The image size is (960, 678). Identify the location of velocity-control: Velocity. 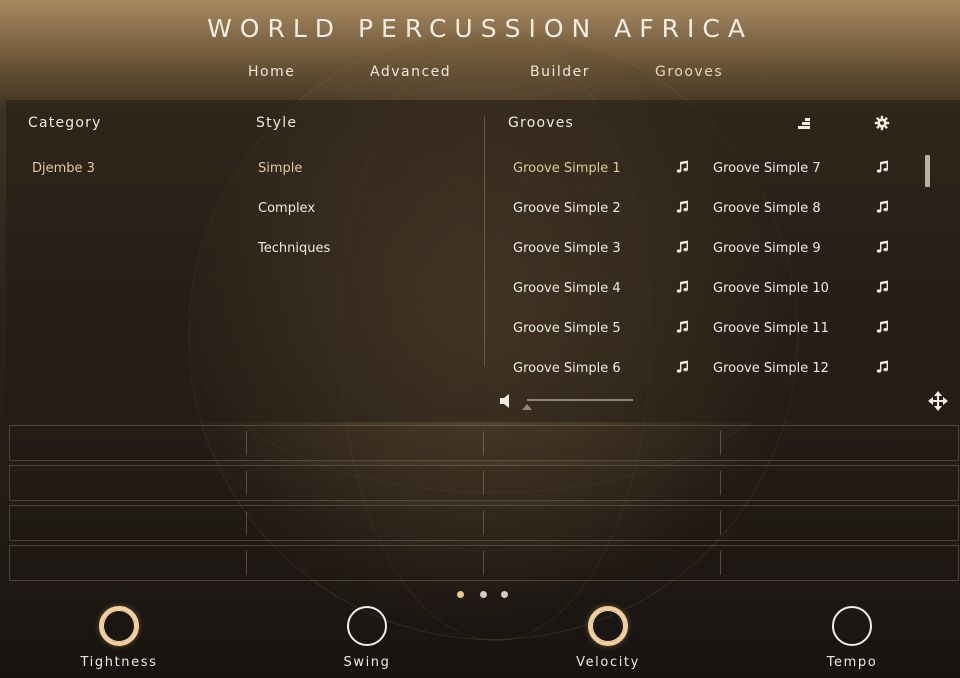
(607, 639).